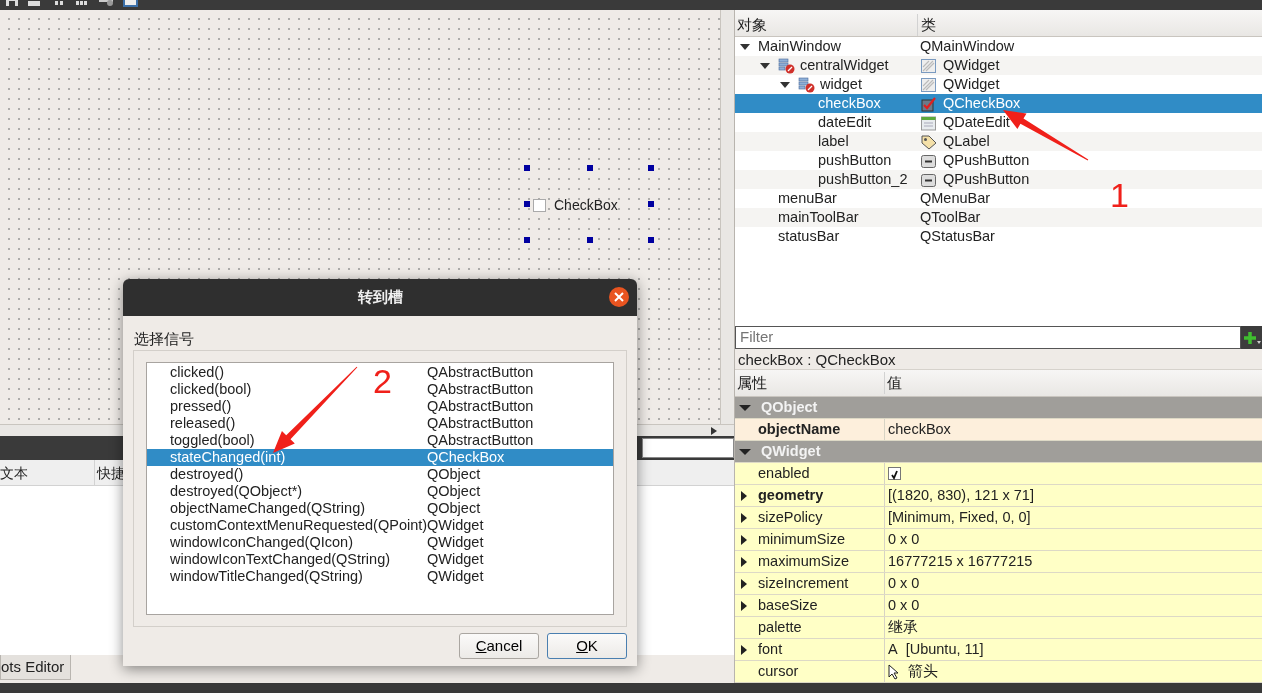 This screenshot has height=693, width=1262. Describe the element at coordinates (110, 473) in the screenshot. I see `column-header: 快捷` at that location.